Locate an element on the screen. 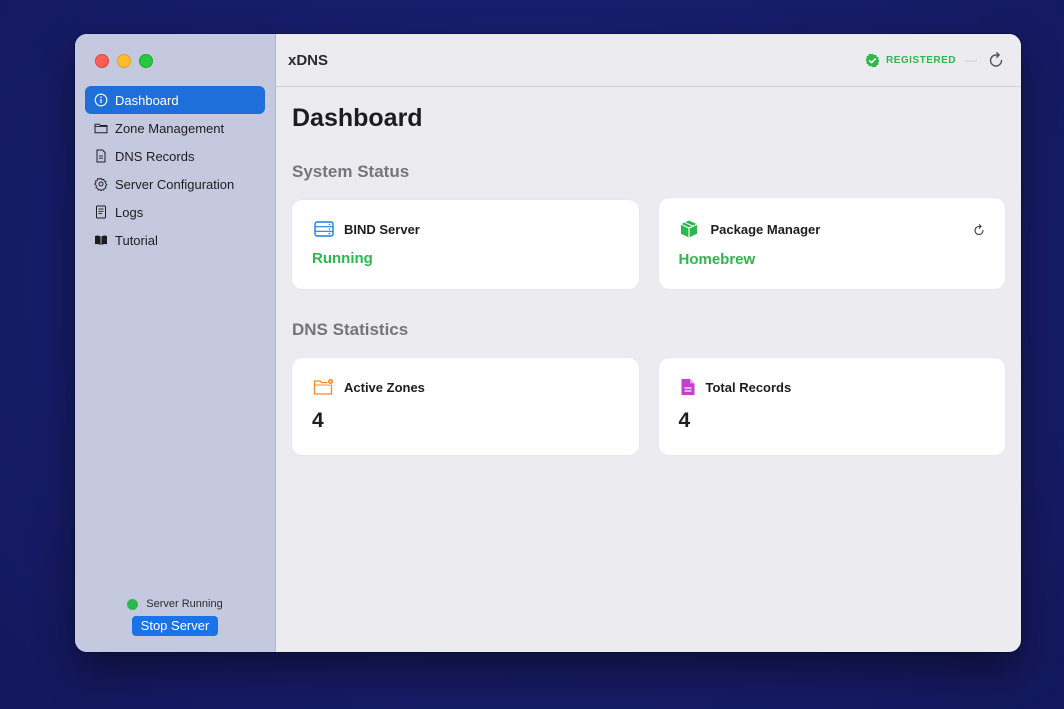 The width and height of the screenshot is (1064, 709). list-document-icon is located at coordinates (101, 212).